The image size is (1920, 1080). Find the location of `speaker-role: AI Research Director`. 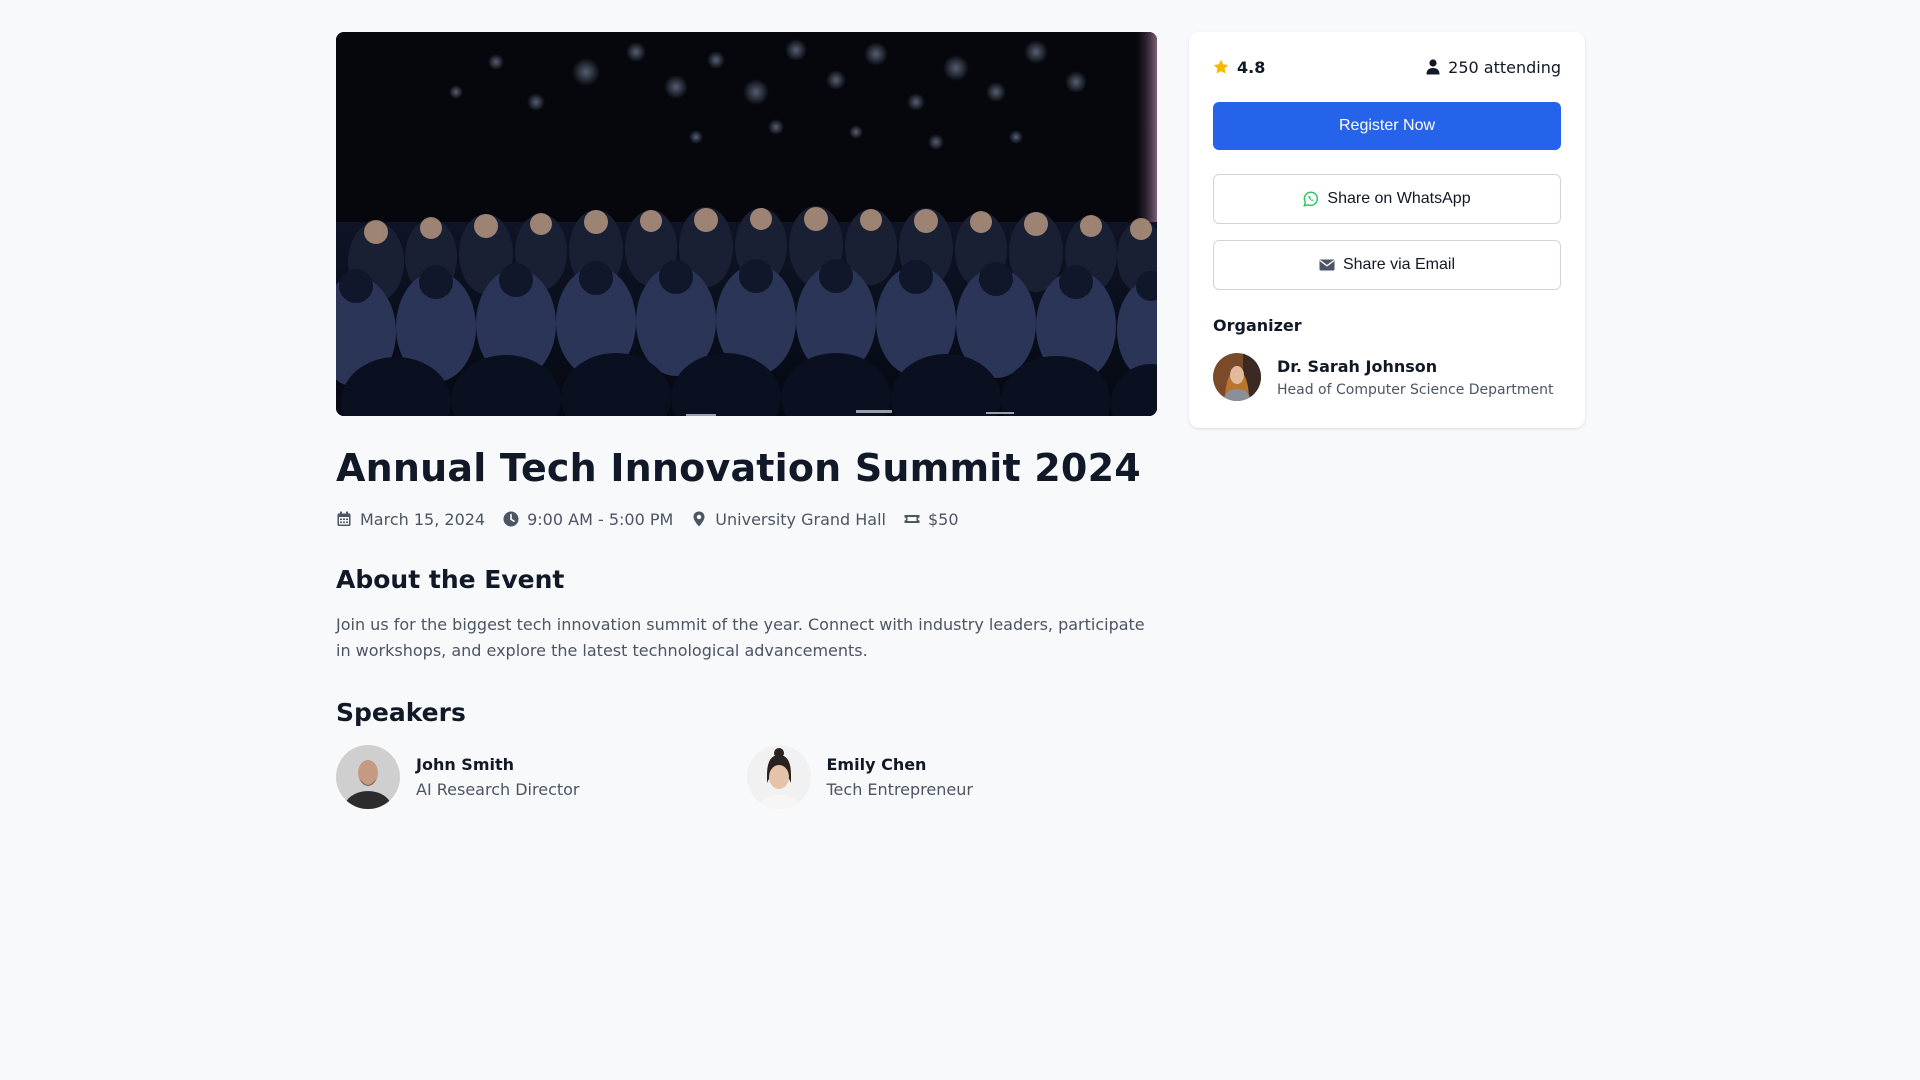

speaker-role: AI Research Director is located at coordinates (498, 789).